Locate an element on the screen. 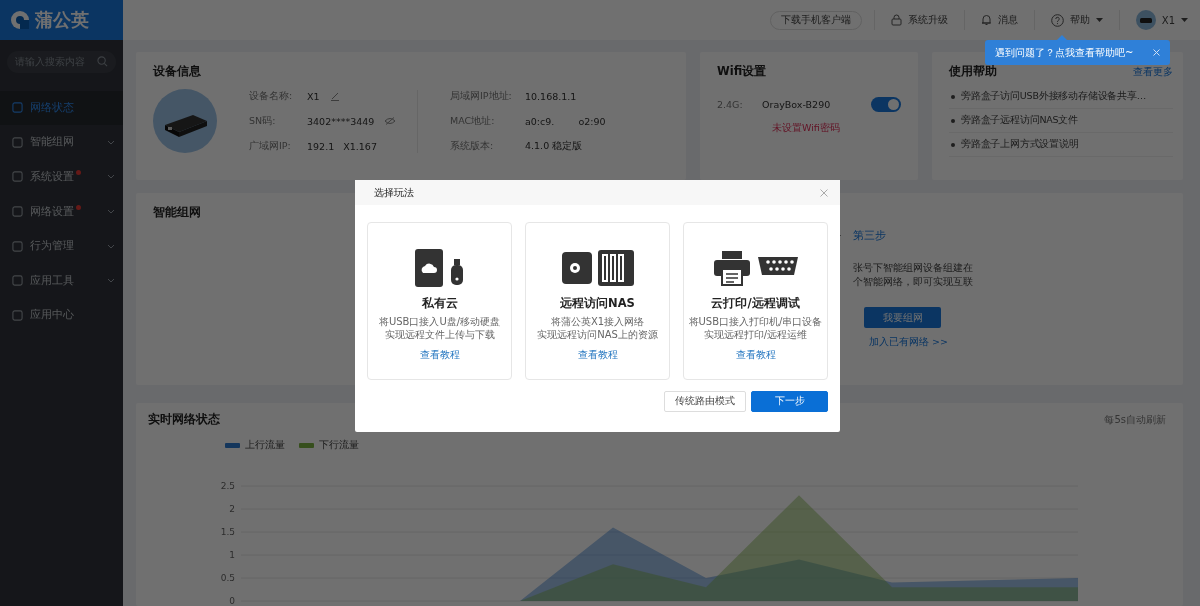 The height and width of the screenshot is (606, 1200). router-device-icon is located at coordinates (185, 121).